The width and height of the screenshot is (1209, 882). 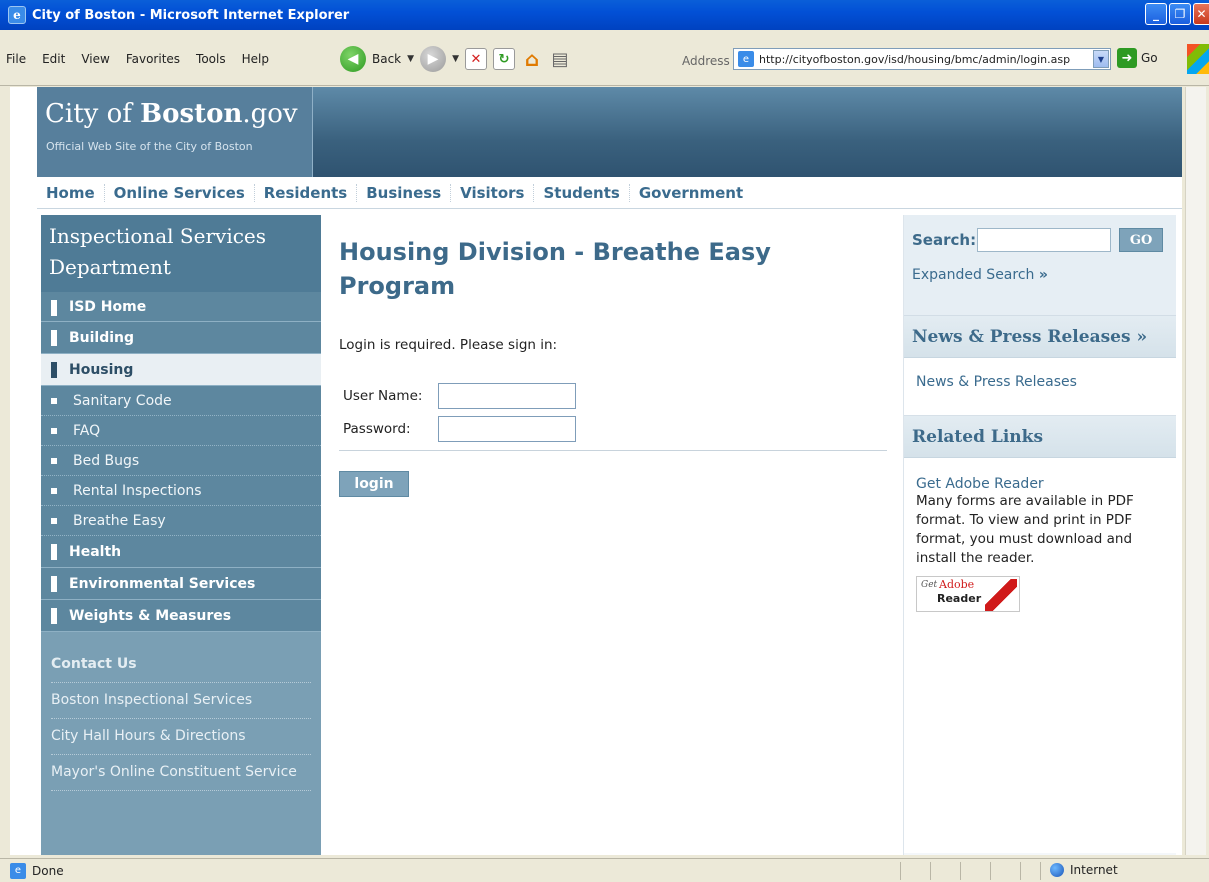 What do you see at coordinates (181, 616) in the screenshot?
I see `sidebar-item-weights-measures: Weights & Measures` at bounding box center [181, 616].